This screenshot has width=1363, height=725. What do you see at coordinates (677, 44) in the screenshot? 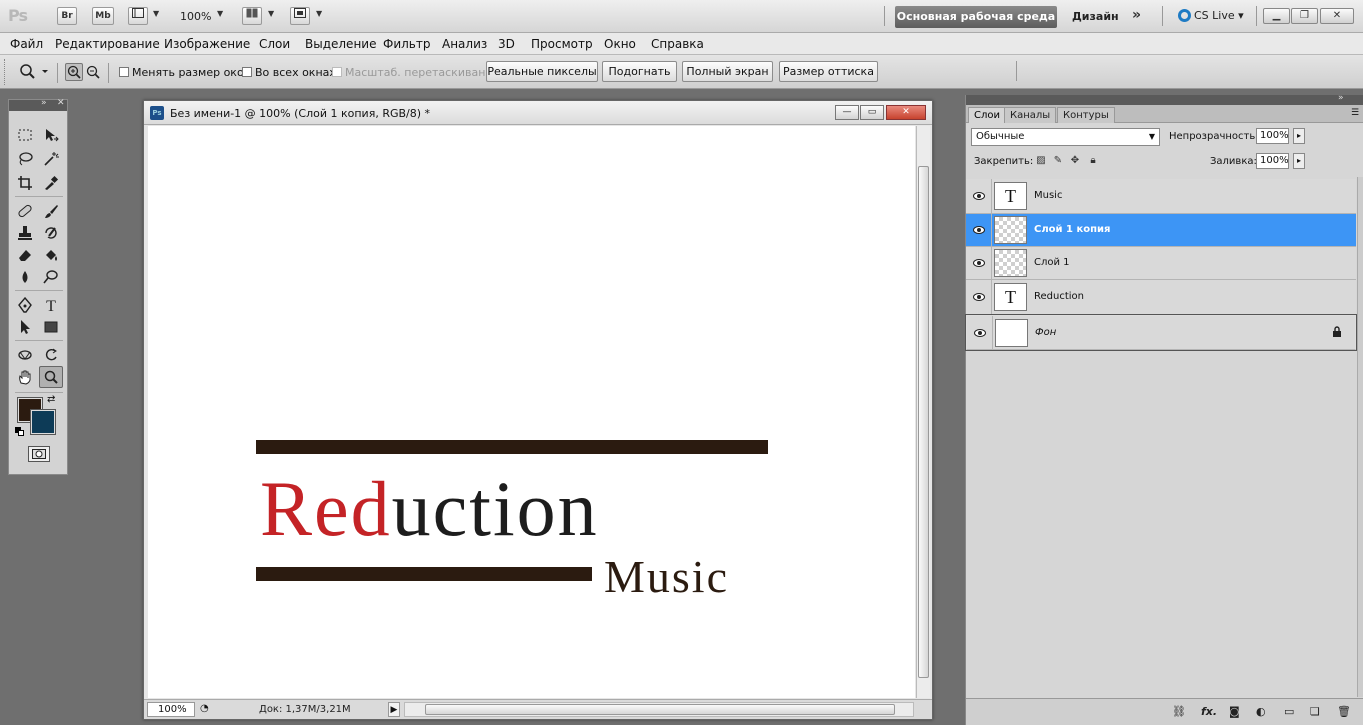
I see `menu-help: Справка` at bounding box center [677, 44].